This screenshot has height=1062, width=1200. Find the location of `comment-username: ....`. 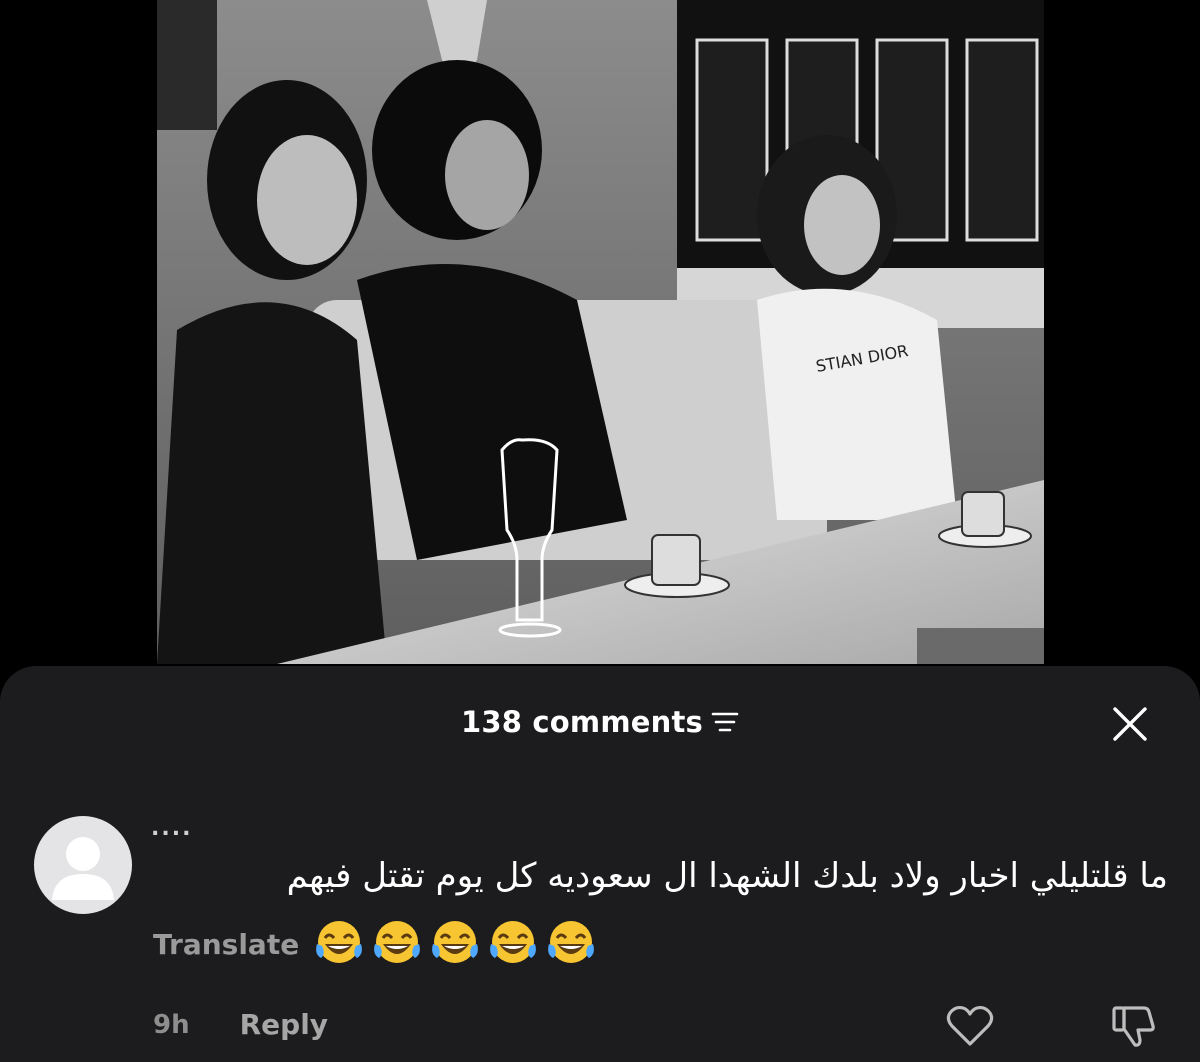

comment-username: .... is located at coordinates (171, 828).